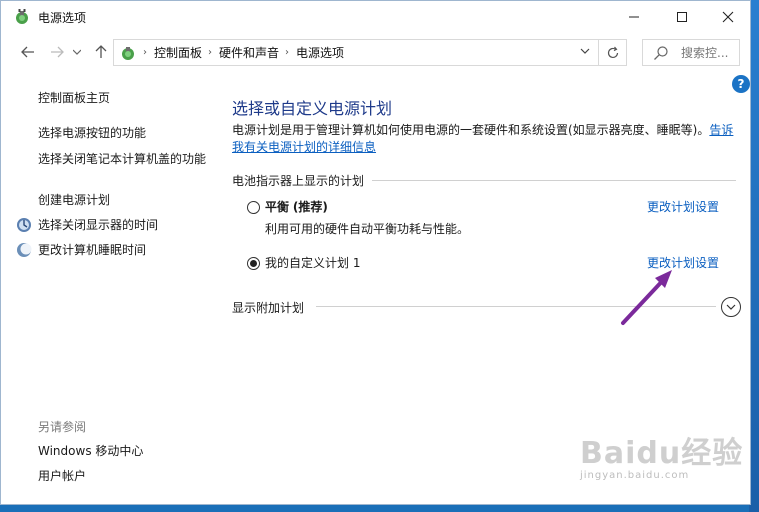 The width and height of the screenshot is (759, 512). I want to click on baidu-watermark: Baidu经验 jingyan.baidu.com, so click(661, 454).